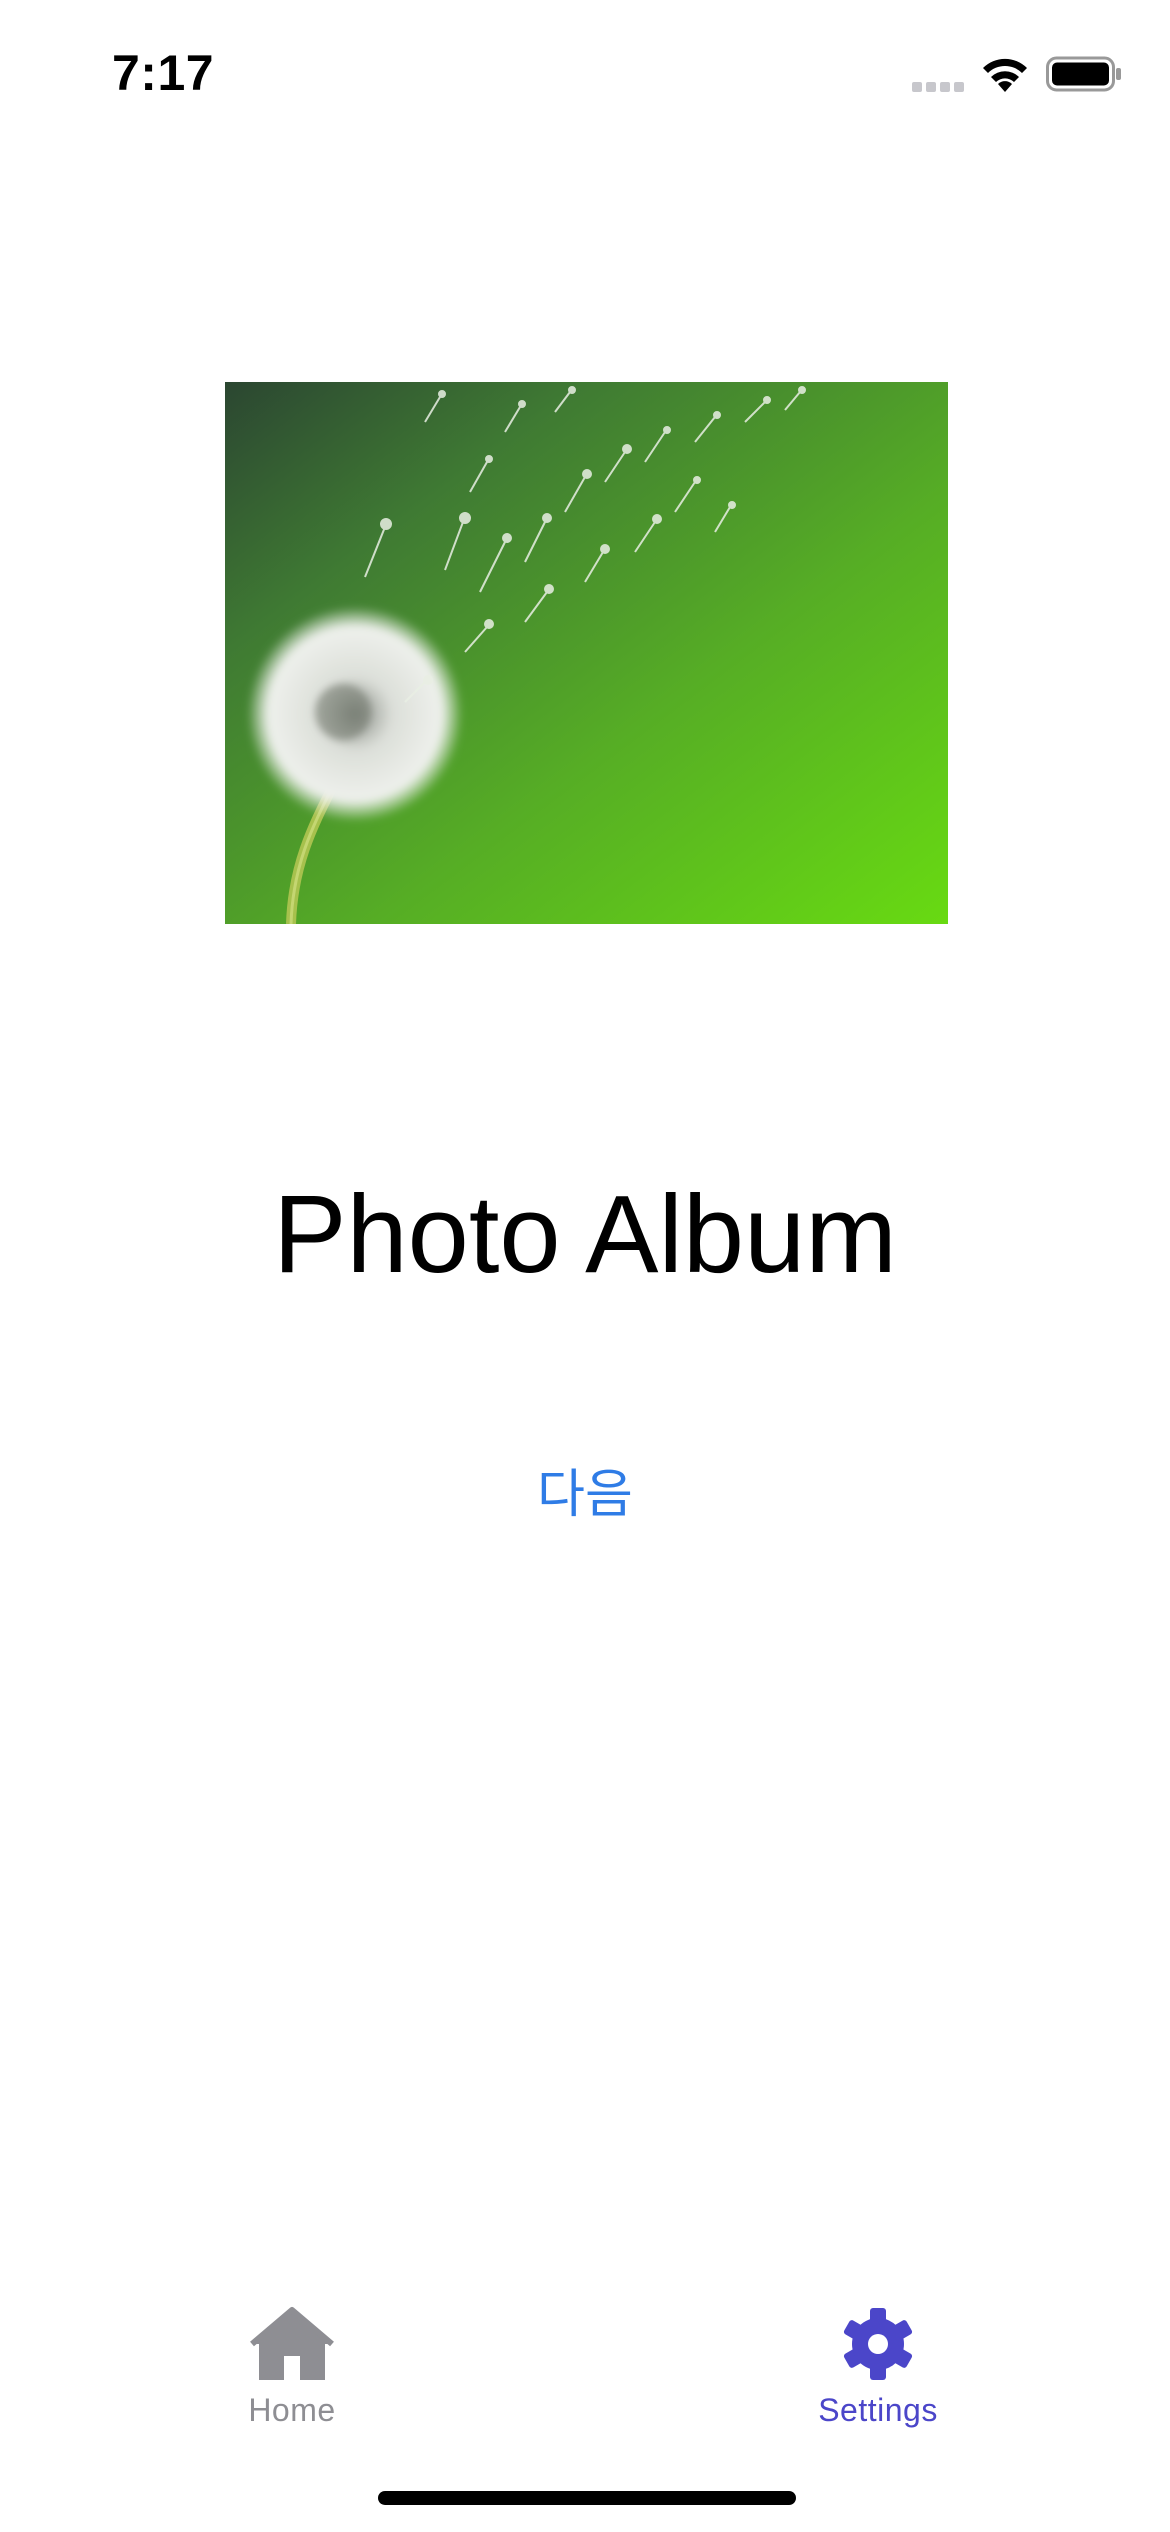 The width and height of the screenshot is (1170, 2532). What do you see at coordinates (587, 2498) in the screenshot?
I see `home-indicator` at bounding box center [587, 2498].